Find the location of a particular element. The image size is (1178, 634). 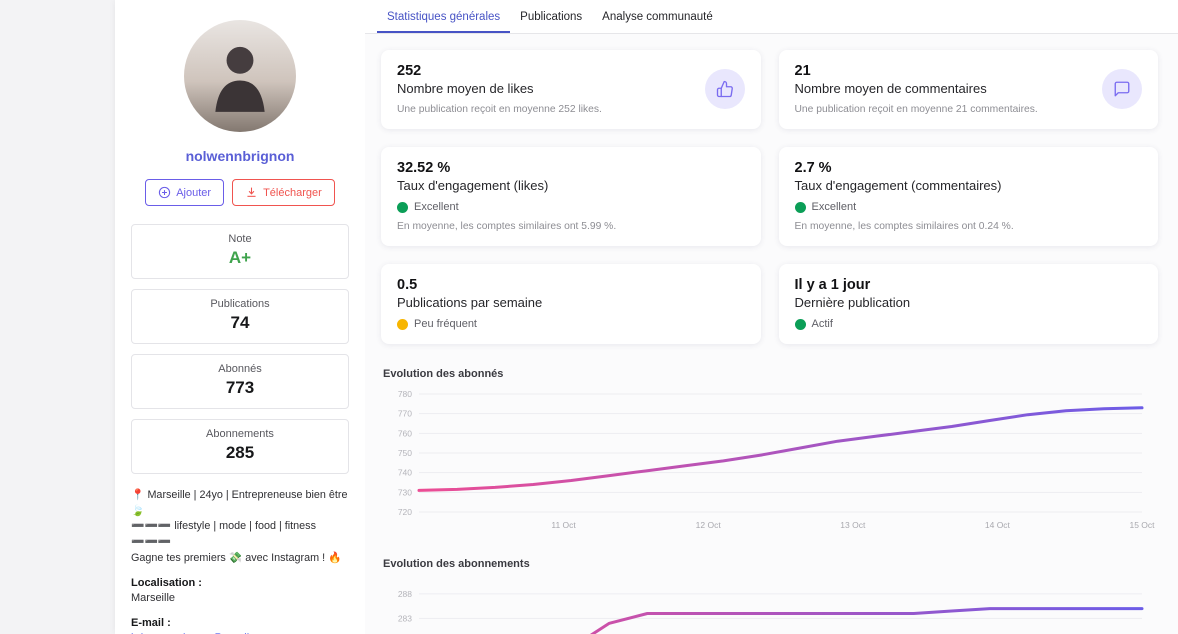

stat-value-grade: A+ is located at coordinates (240, 257).